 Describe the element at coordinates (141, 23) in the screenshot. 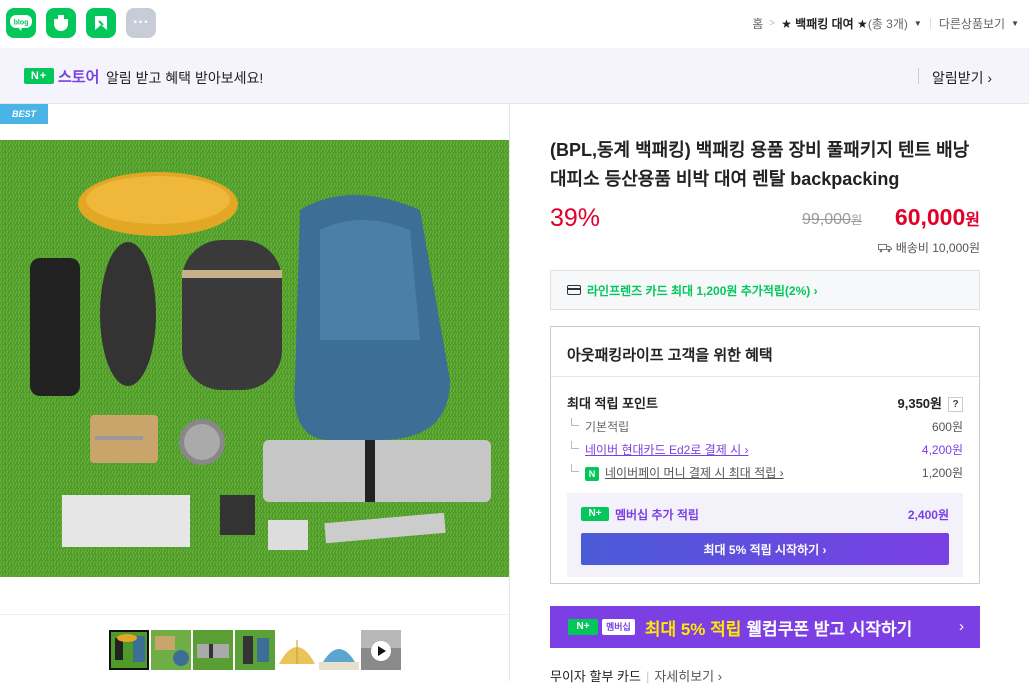

I see `more-apps-icon: ···` at that location.